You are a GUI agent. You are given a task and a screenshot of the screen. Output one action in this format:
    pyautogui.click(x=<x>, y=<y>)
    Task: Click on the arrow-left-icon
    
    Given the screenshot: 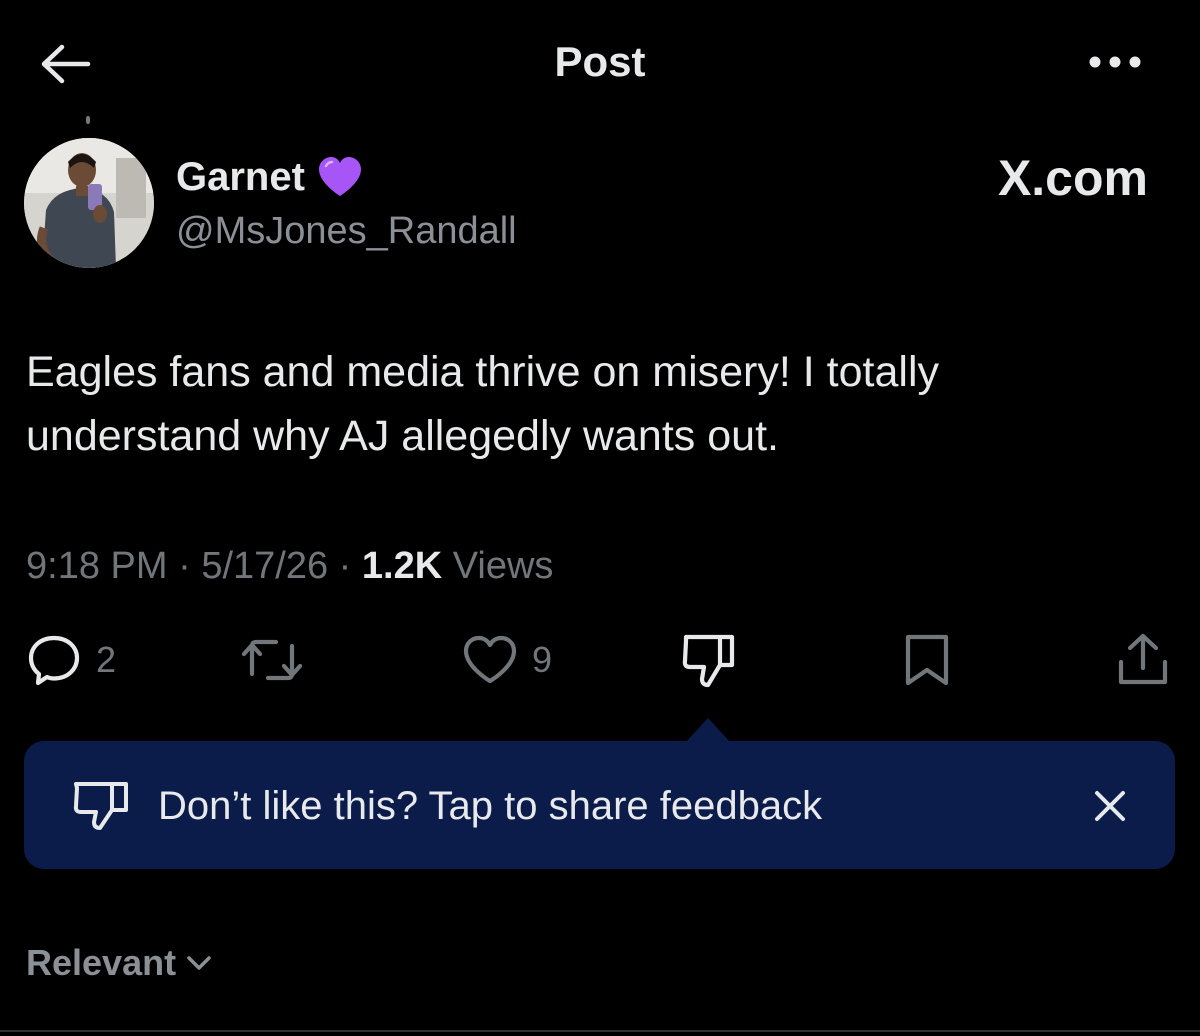 What is the action you would take?
    pyautogui.click(x=66, y=64)
    